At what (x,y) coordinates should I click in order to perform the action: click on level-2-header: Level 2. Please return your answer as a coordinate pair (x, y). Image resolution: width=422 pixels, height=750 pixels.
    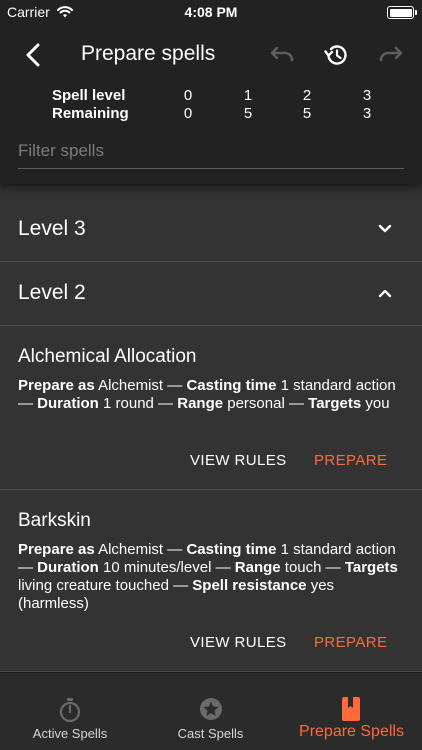
    Looking at the image, I should click on (211, 294).